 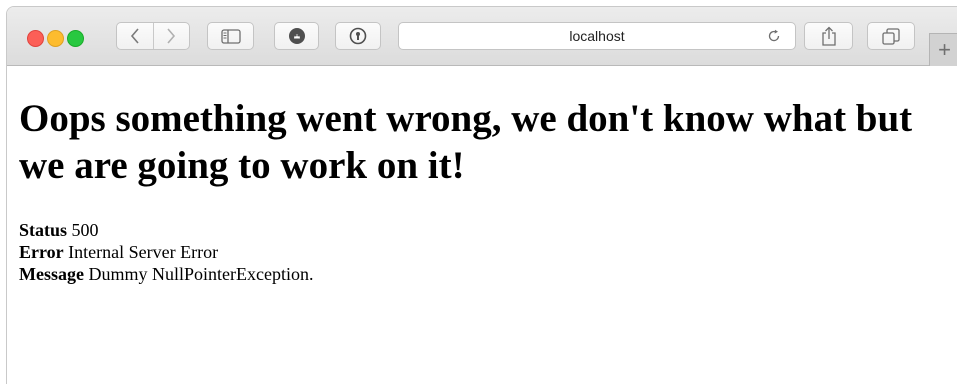 I want to click on close-window-button, so click(x=35, y=38).